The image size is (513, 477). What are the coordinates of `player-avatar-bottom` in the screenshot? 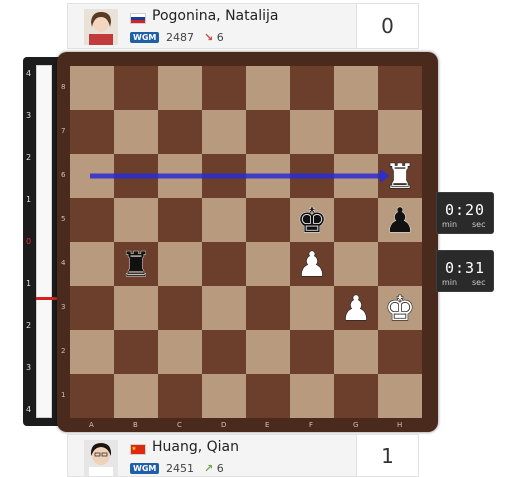 It's located at (101, 458).